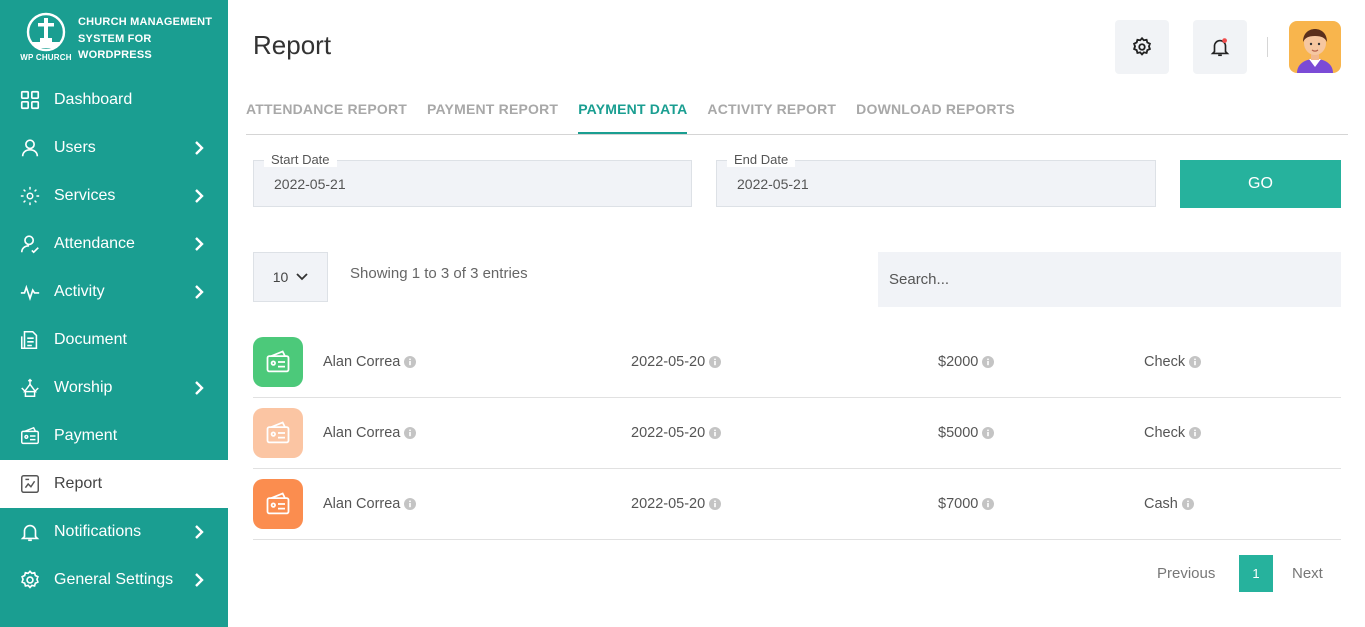 This screenshot has width=1365, height=627. What do you see at coordinates (1109, 279) in the screenshot?
I see `search-input` at bounding box center [1109, 279].